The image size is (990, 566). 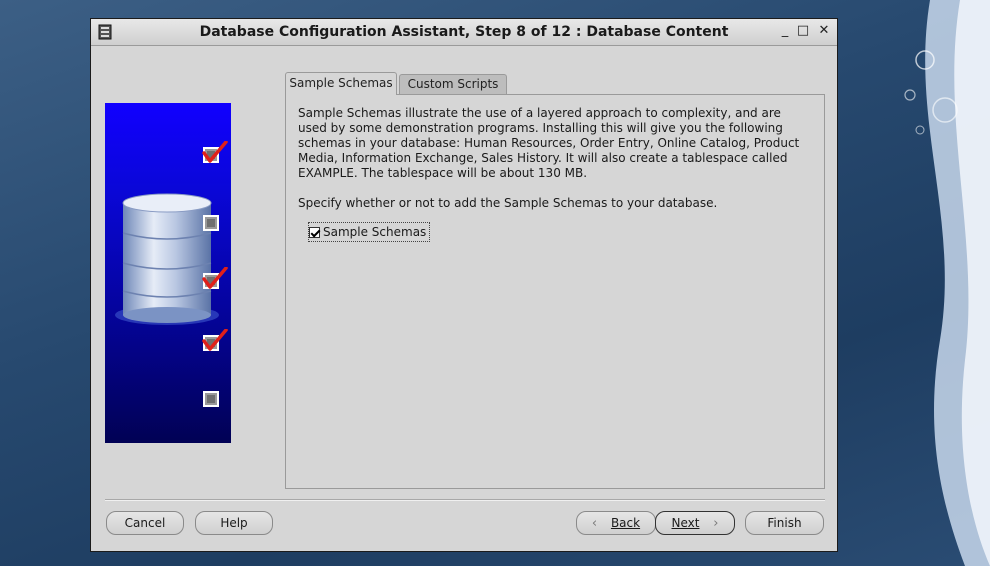 I want to click on tab-custom-scripts: Custom Scripts, so click(x=453, y=84).